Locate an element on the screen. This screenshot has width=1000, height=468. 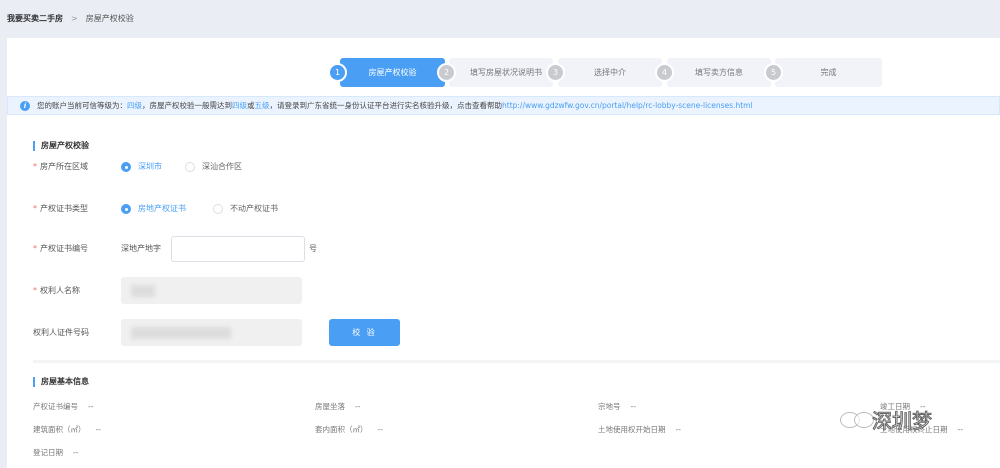
step-4: 填写卖方信息 is located at coordinates (719, 72).